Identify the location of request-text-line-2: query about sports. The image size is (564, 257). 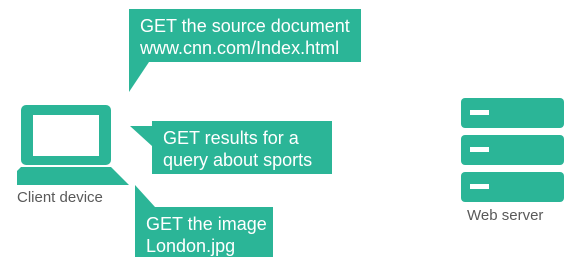
(238, 160).